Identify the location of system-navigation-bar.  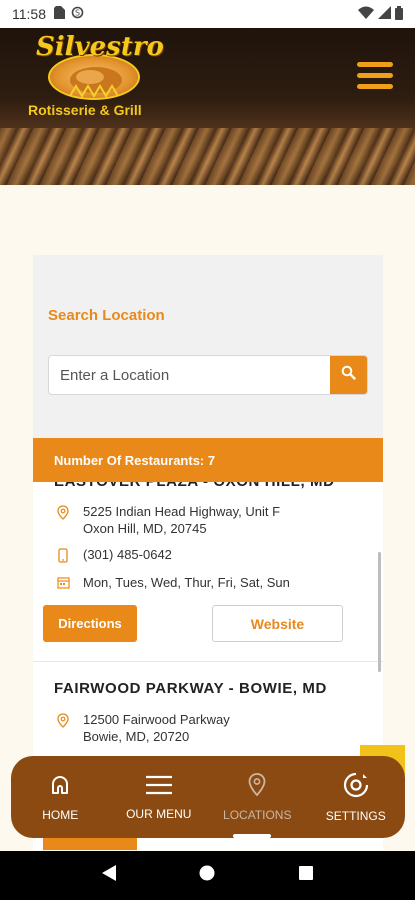
(207, 875).